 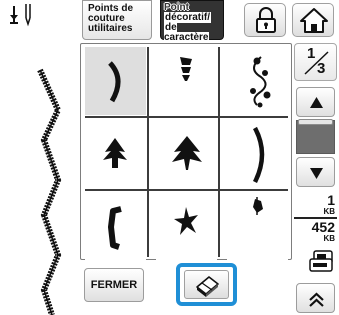 I want to click on scrollbar-thumb, so click(x=315, y=122).